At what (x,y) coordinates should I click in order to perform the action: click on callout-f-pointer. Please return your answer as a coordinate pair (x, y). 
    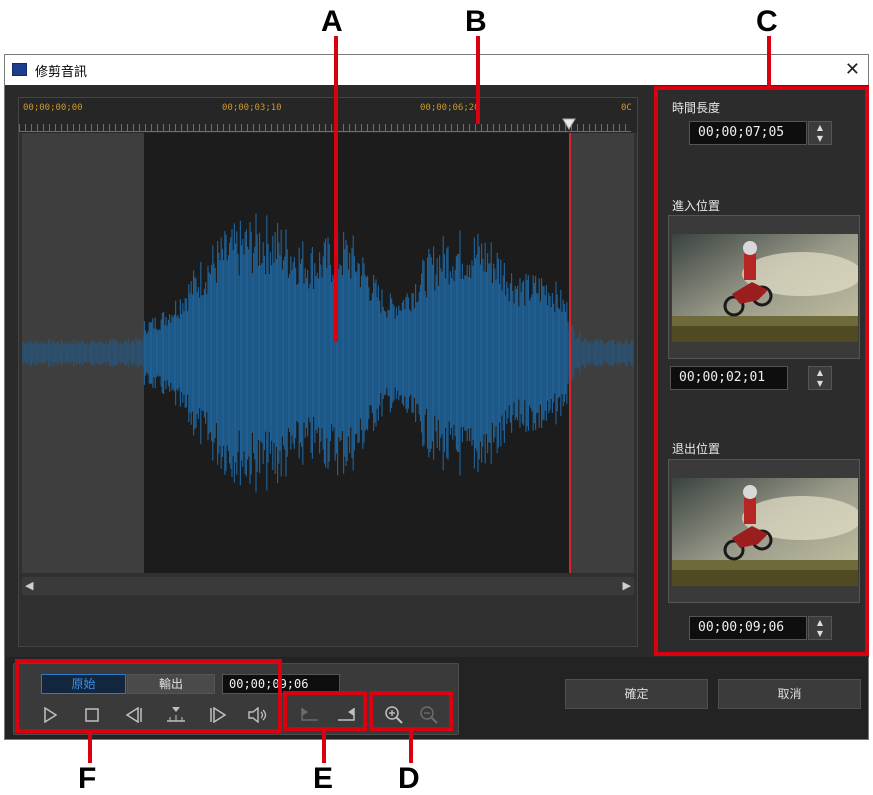
    Looking at the image, I should click on (90, 748).